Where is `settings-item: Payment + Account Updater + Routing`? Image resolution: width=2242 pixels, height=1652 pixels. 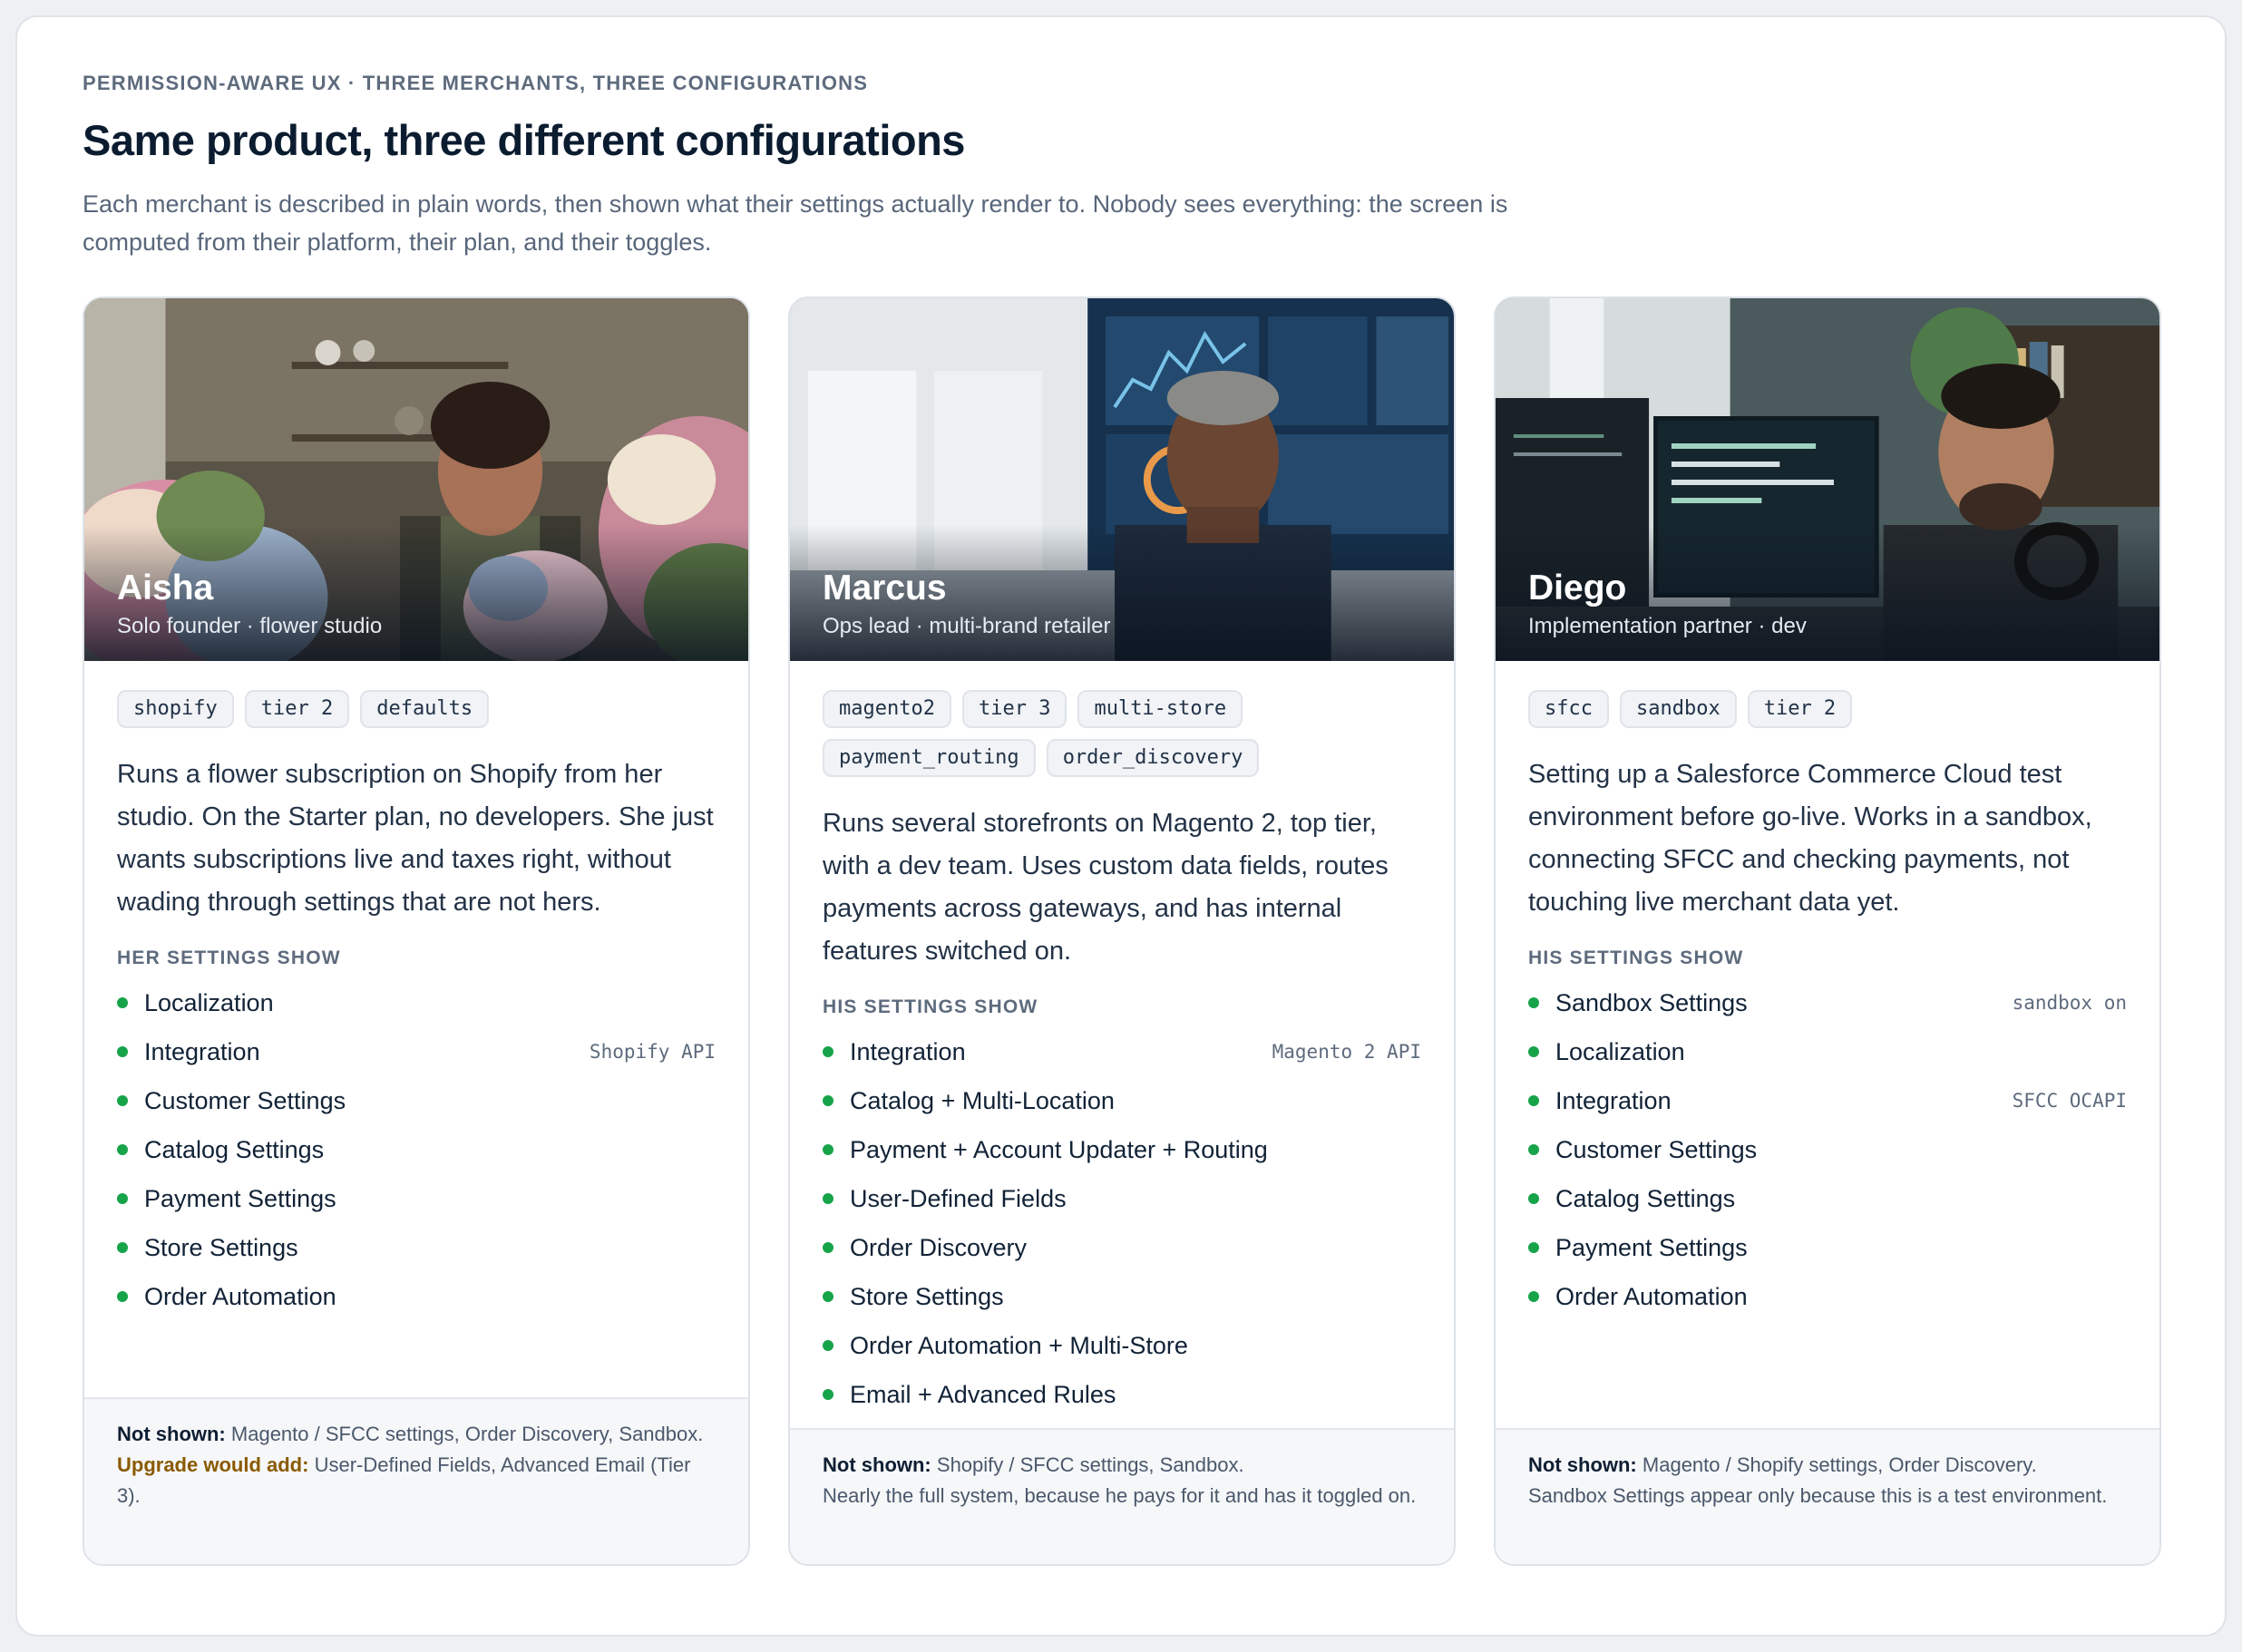 settings-item: Payment + Account Updater + Routing is located at coordinates (1122, 1149).